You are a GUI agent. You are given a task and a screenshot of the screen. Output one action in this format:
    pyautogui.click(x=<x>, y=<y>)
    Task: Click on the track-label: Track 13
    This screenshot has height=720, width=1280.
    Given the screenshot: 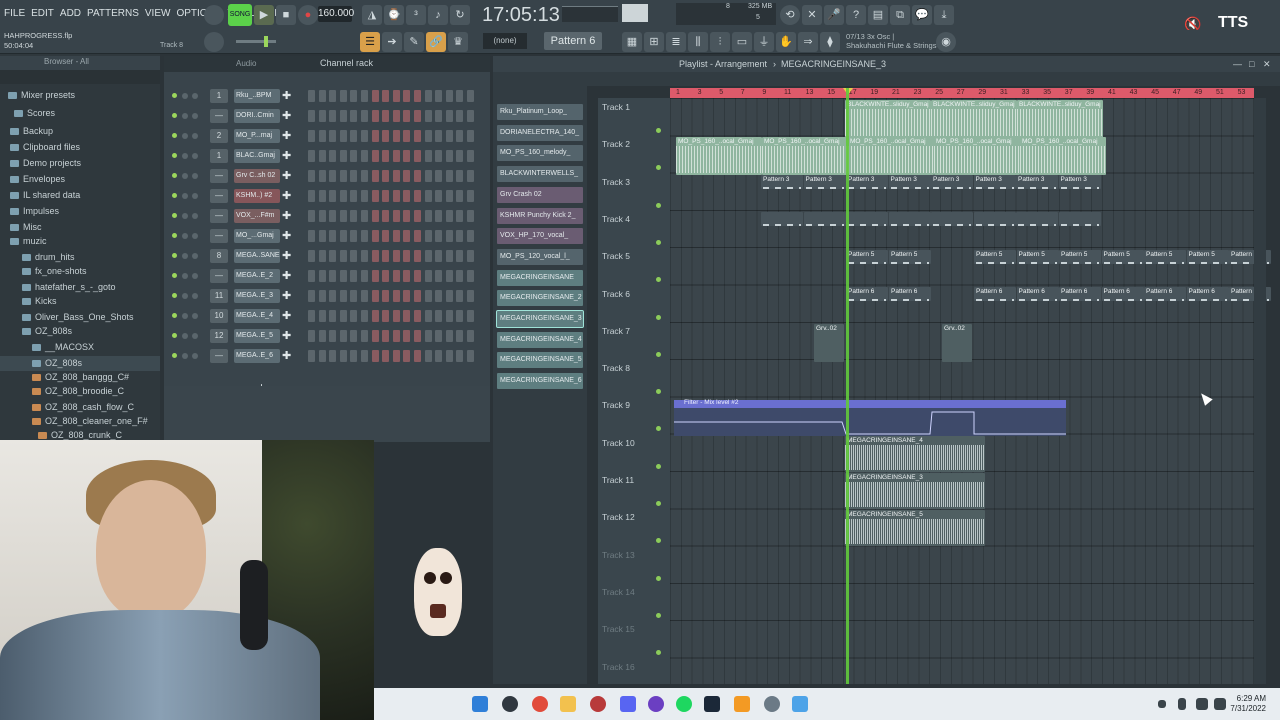 What is the action you would take?
    pyautogui.click(x=618, y=555)
    